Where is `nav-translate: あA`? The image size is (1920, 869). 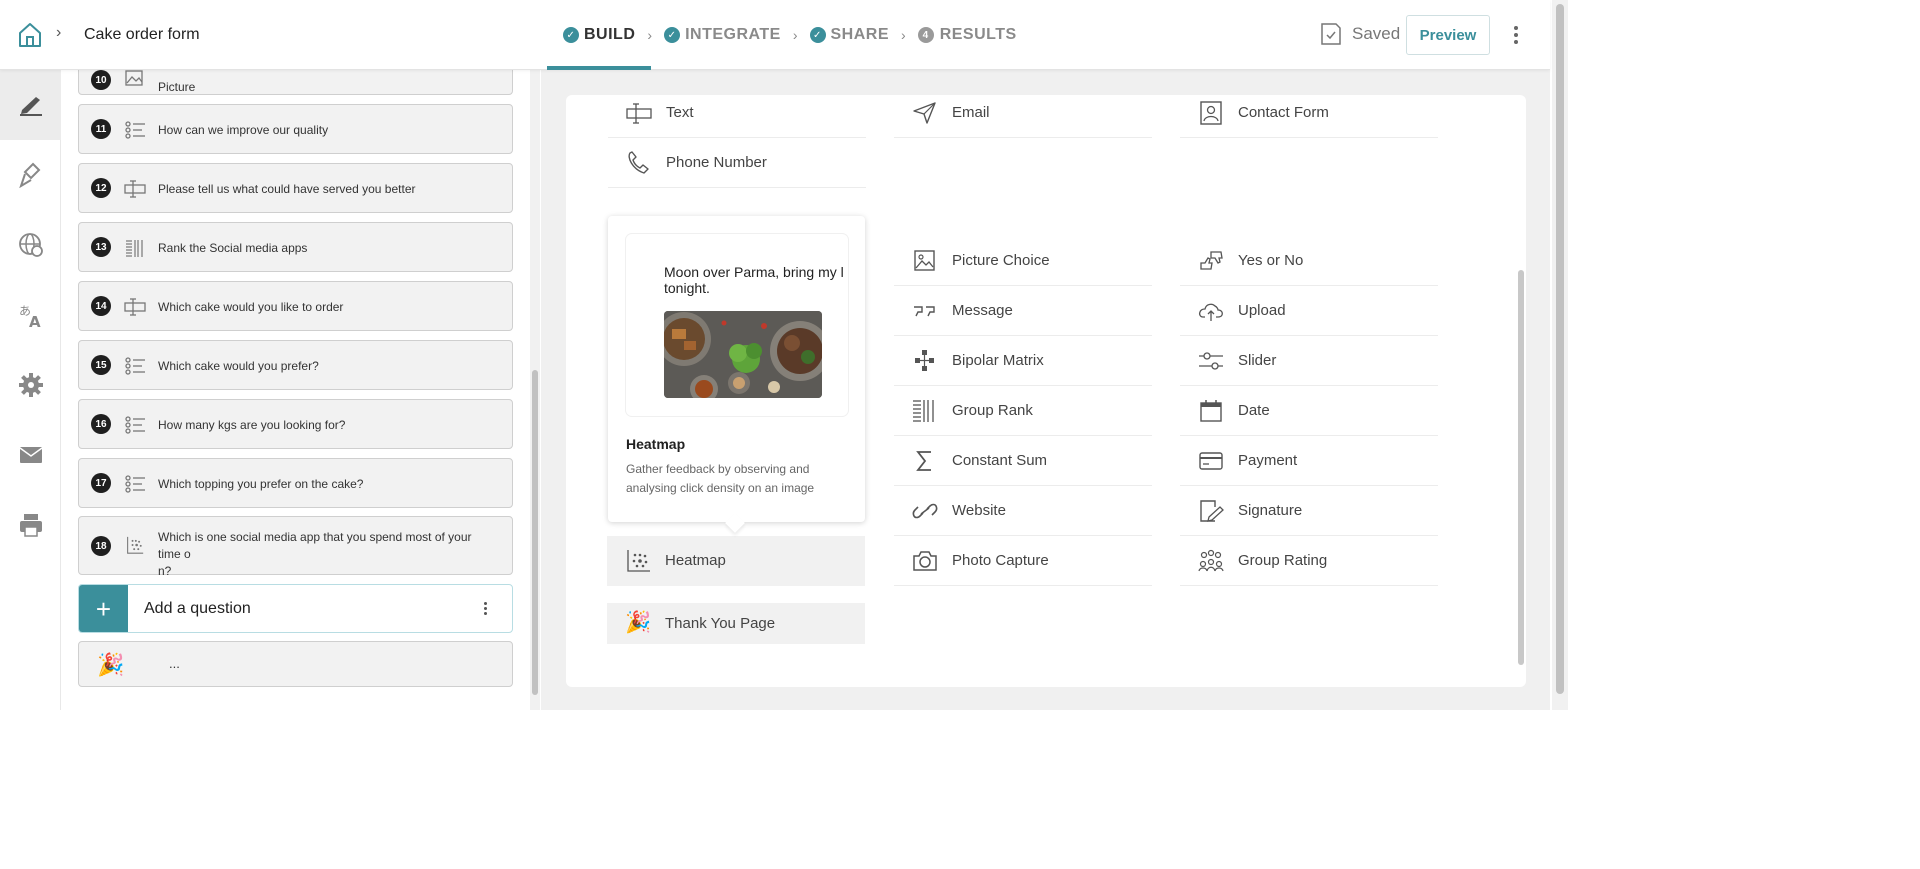
nav-translate: あA is located at coordinates (30, 315).